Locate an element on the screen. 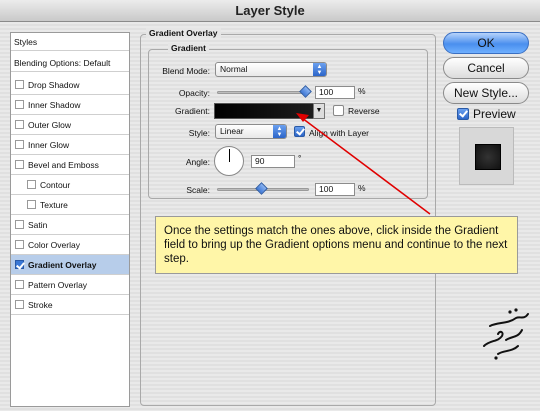  arrow-head is located at coordinates (302, 117).